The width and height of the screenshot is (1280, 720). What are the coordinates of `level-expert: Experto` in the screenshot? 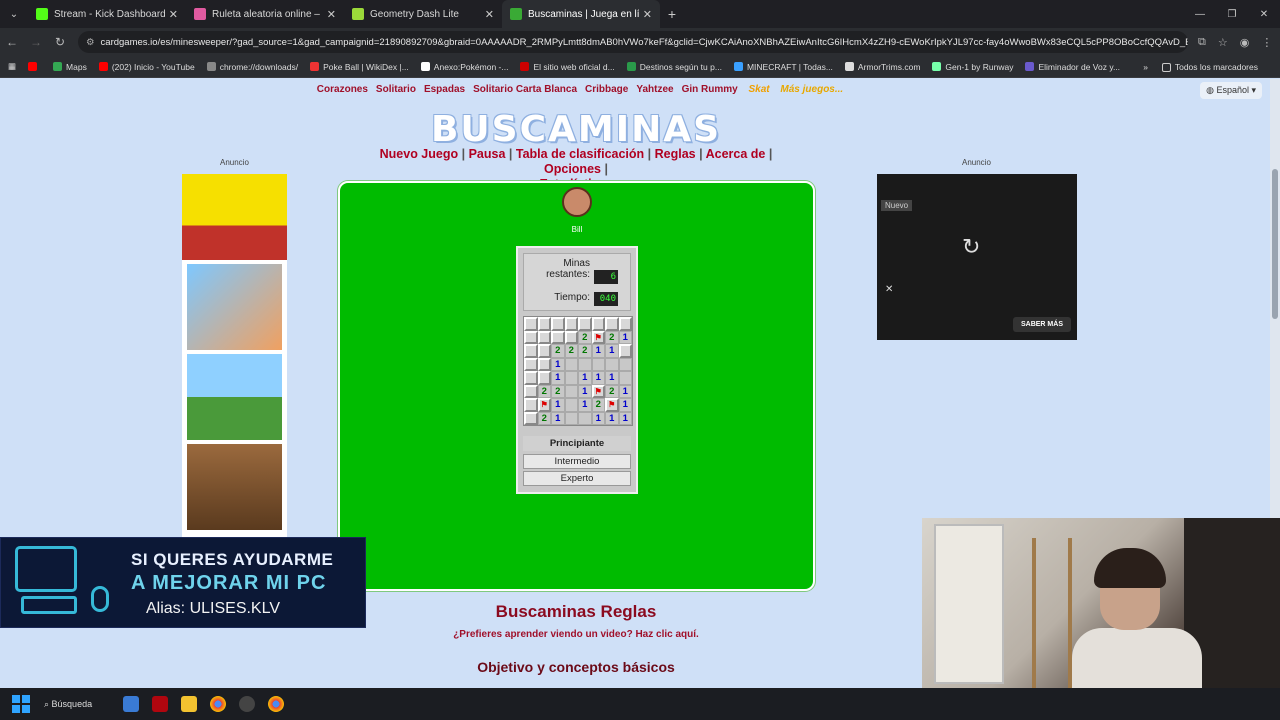 It's located at (577, 478).